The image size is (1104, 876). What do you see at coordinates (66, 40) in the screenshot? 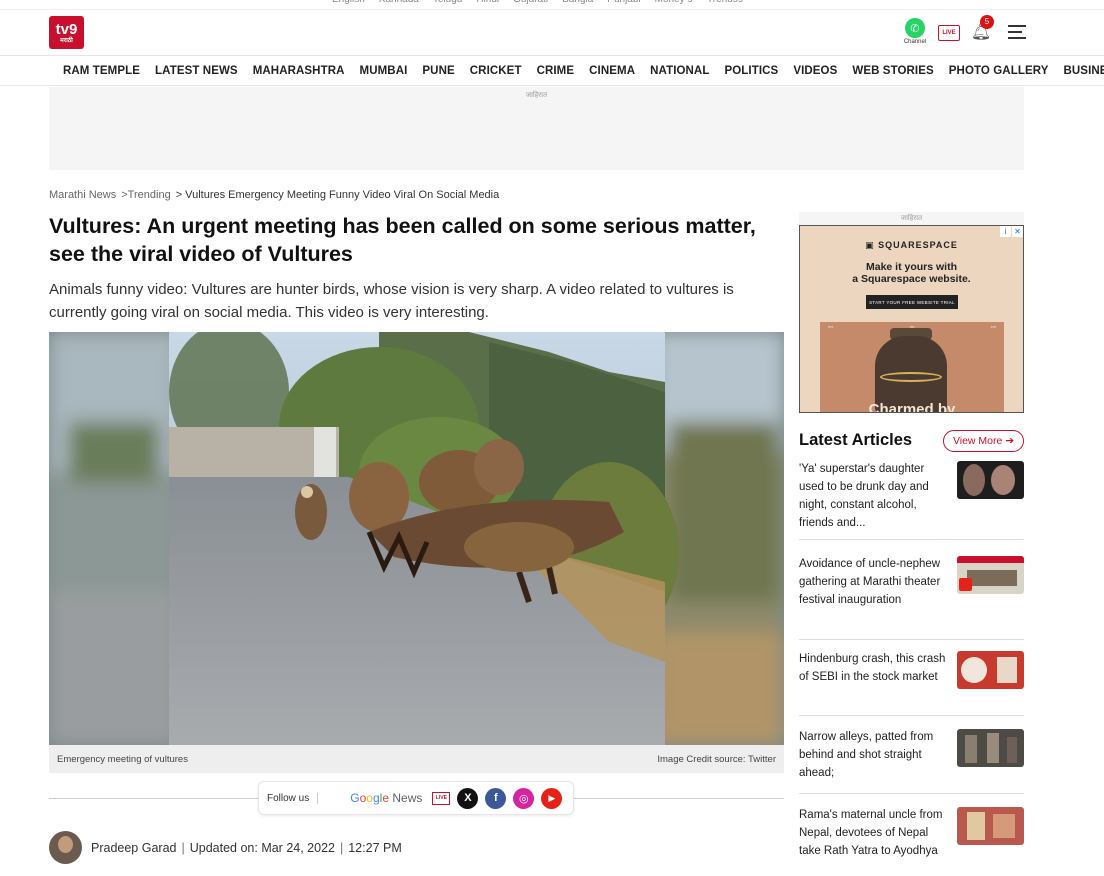
I see `logo-subtext: मराठी` at bounding box center [66, 40].